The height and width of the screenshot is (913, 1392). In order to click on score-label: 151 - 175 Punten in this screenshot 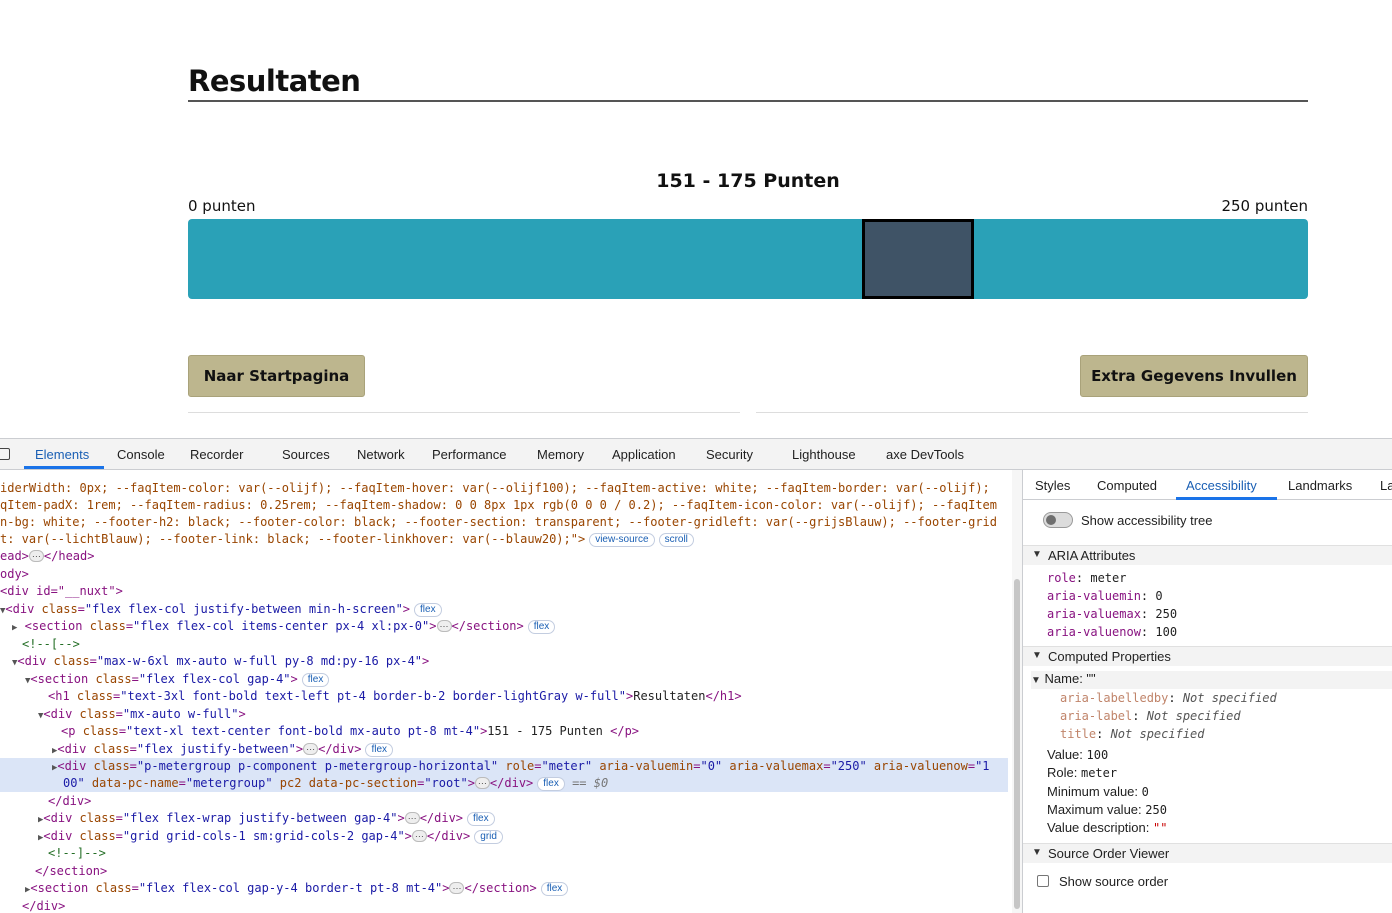, I will do `click(748, 181)`.